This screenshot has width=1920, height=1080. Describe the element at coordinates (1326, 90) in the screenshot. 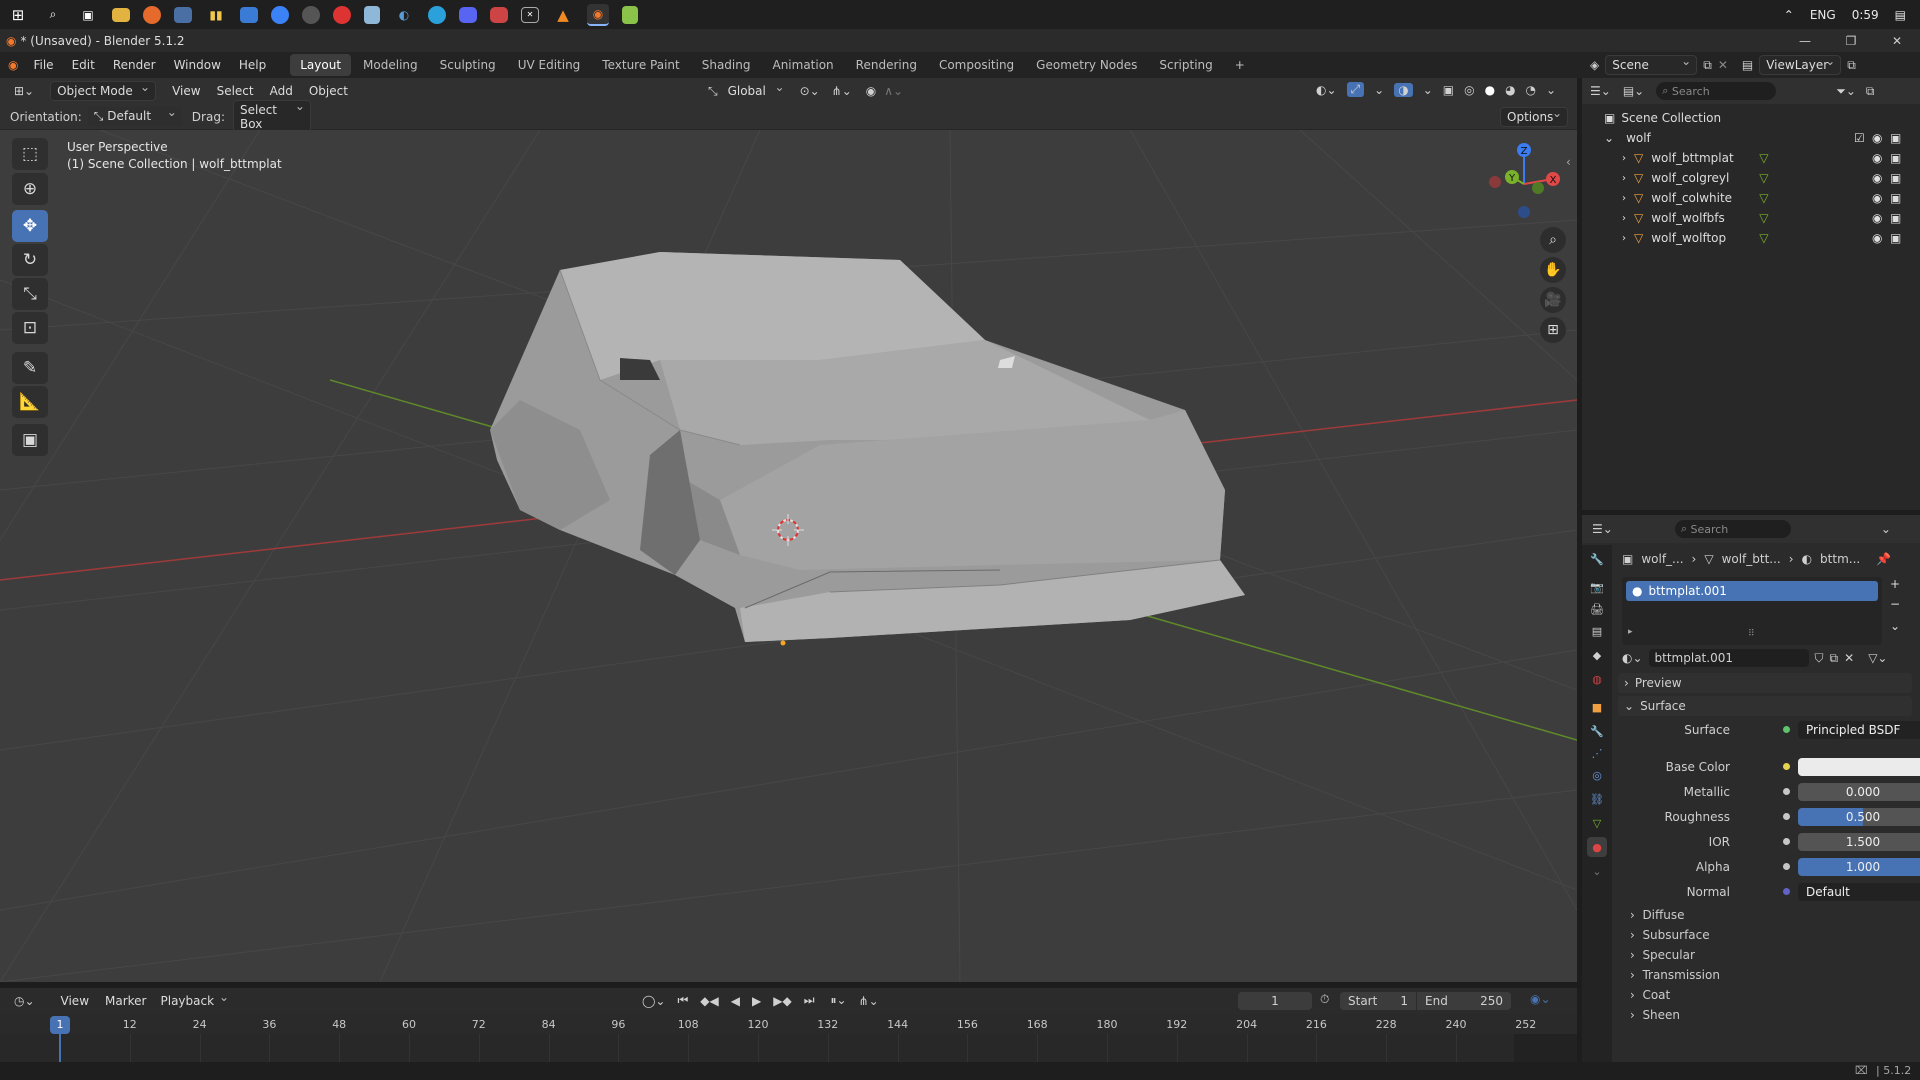

I see `visibility-icon: ◐⌄` at that location.